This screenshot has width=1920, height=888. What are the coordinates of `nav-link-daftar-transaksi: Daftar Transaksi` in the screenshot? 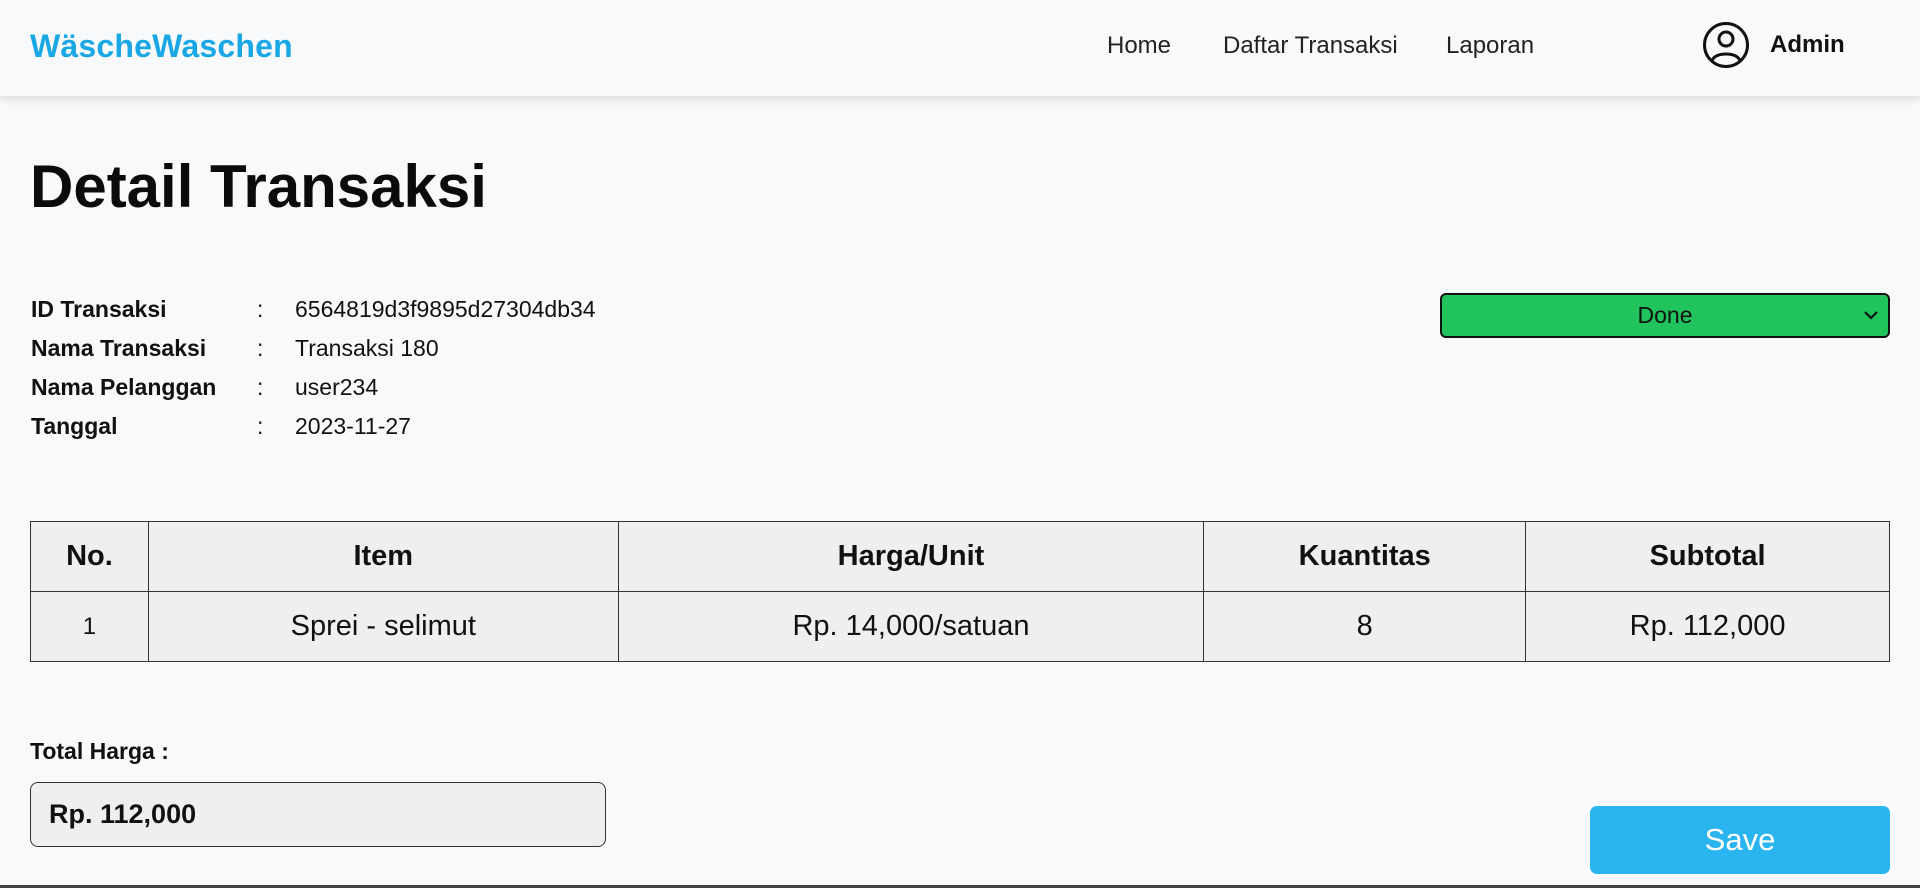 It's located at (1310, 46).